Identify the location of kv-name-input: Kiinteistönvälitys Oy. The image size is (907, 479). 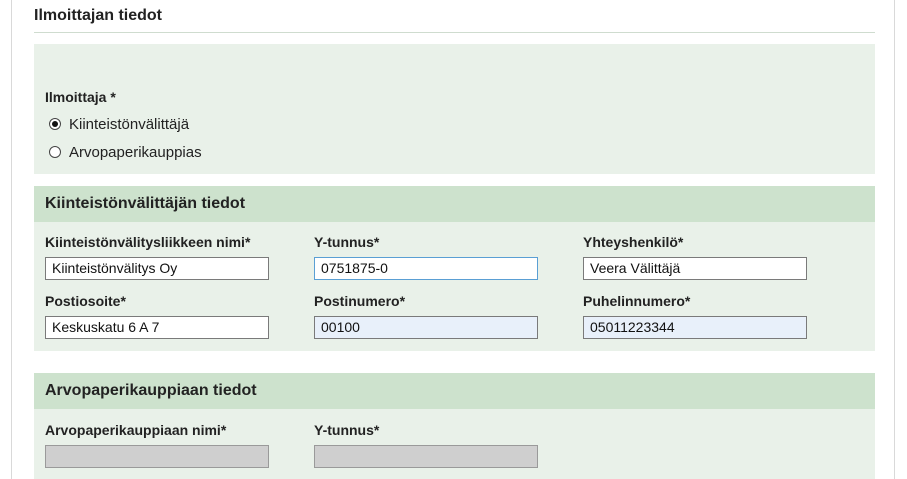
(157, 268).